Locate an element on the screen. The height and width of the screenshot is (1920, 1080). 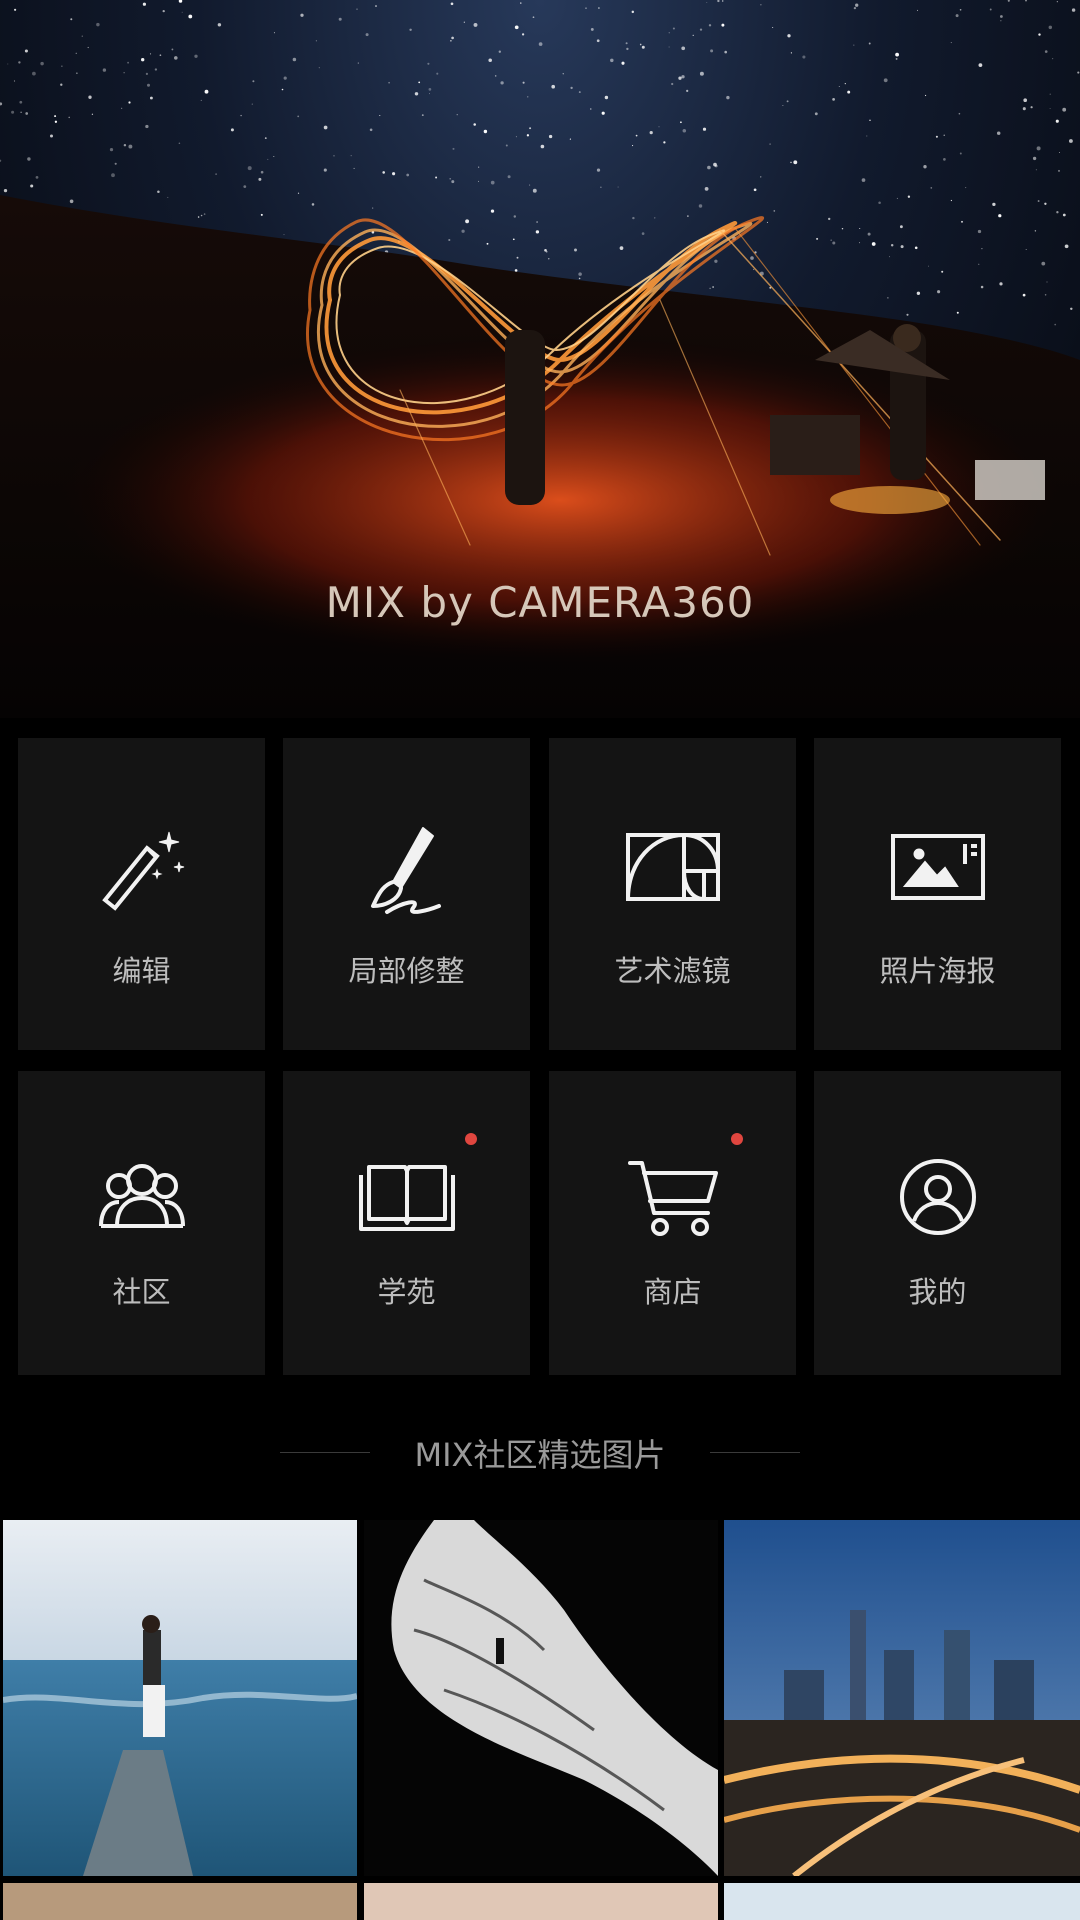
section-title: MIX社区精选图片 is located at coordinates (540, 1455).